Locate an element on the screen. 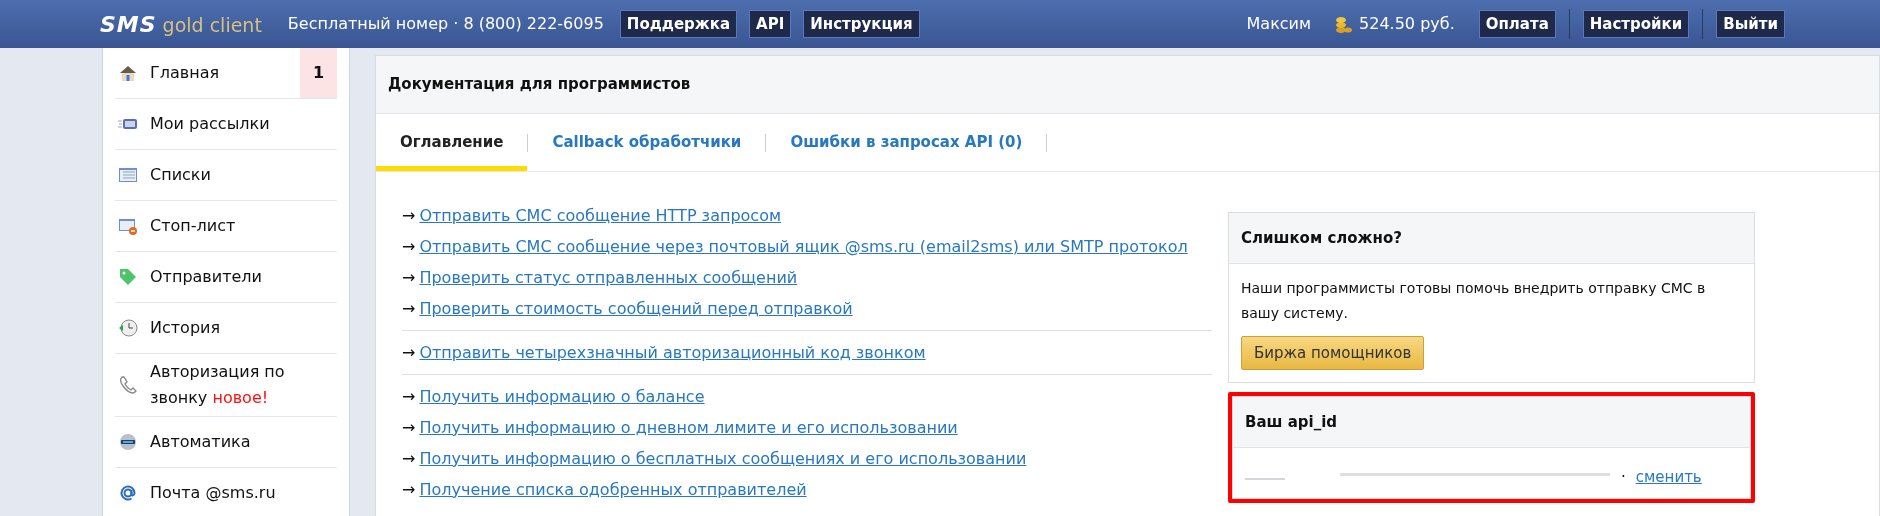  at-sign-icon is located at coordinates (128, 493).